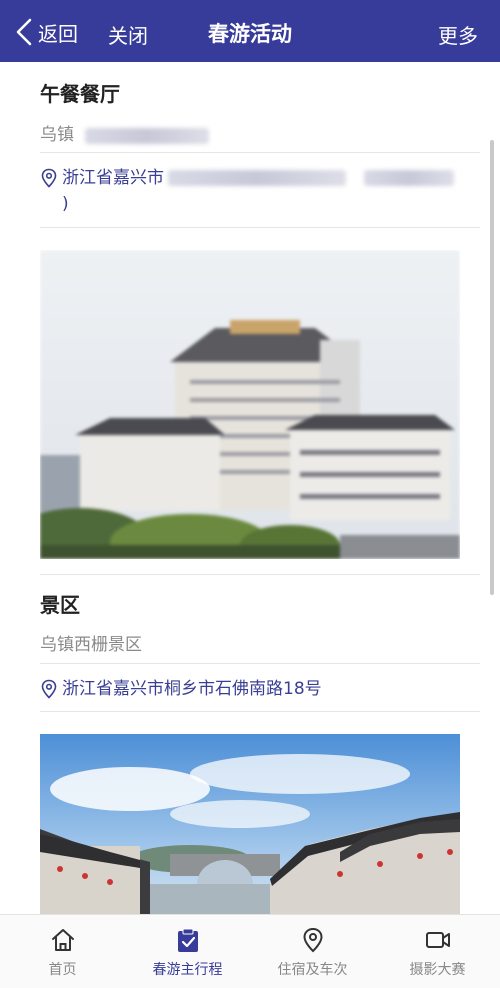 The width and height of the screenshot is (500, 988). What do you see at coordinates (187, 970) in the screenshot?
I see `nav-label-itinerary: 春游主行程` at bounding box center [187, 970].